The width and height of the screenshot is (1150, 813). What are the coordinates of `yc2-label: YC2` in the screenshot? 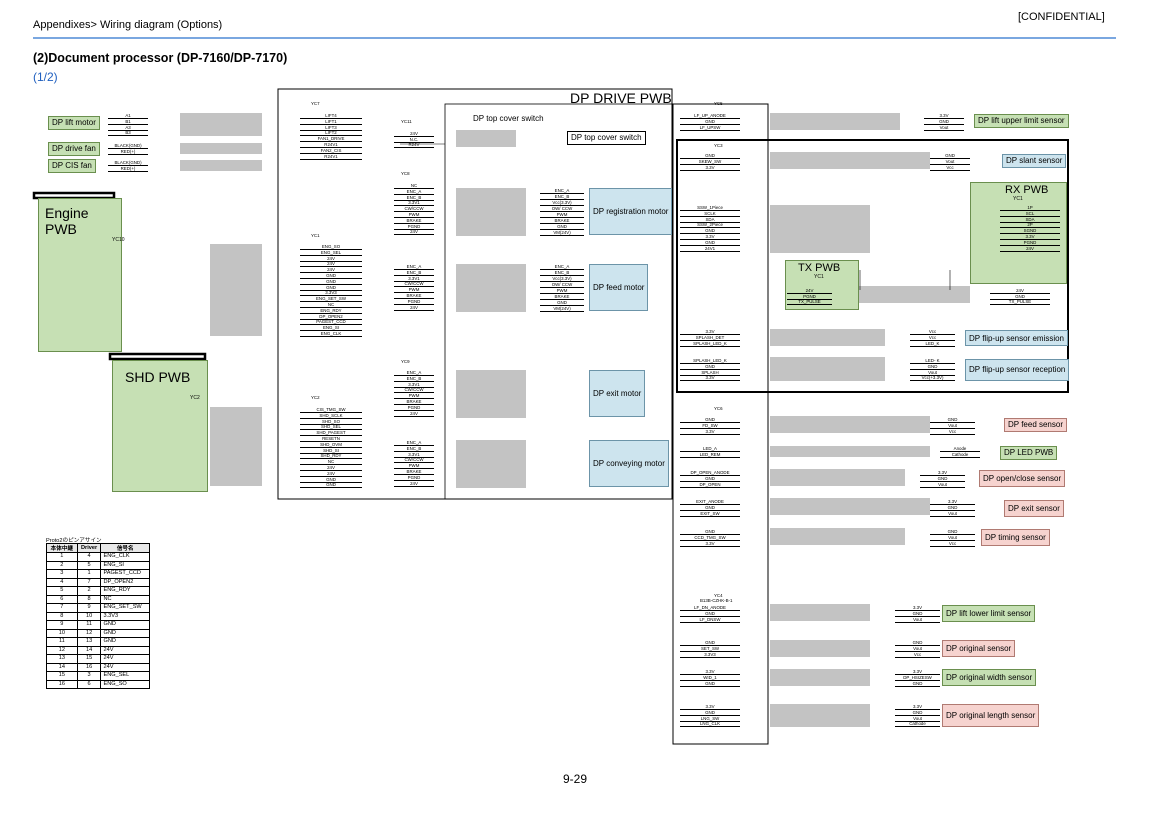 It's located at (315, 397).